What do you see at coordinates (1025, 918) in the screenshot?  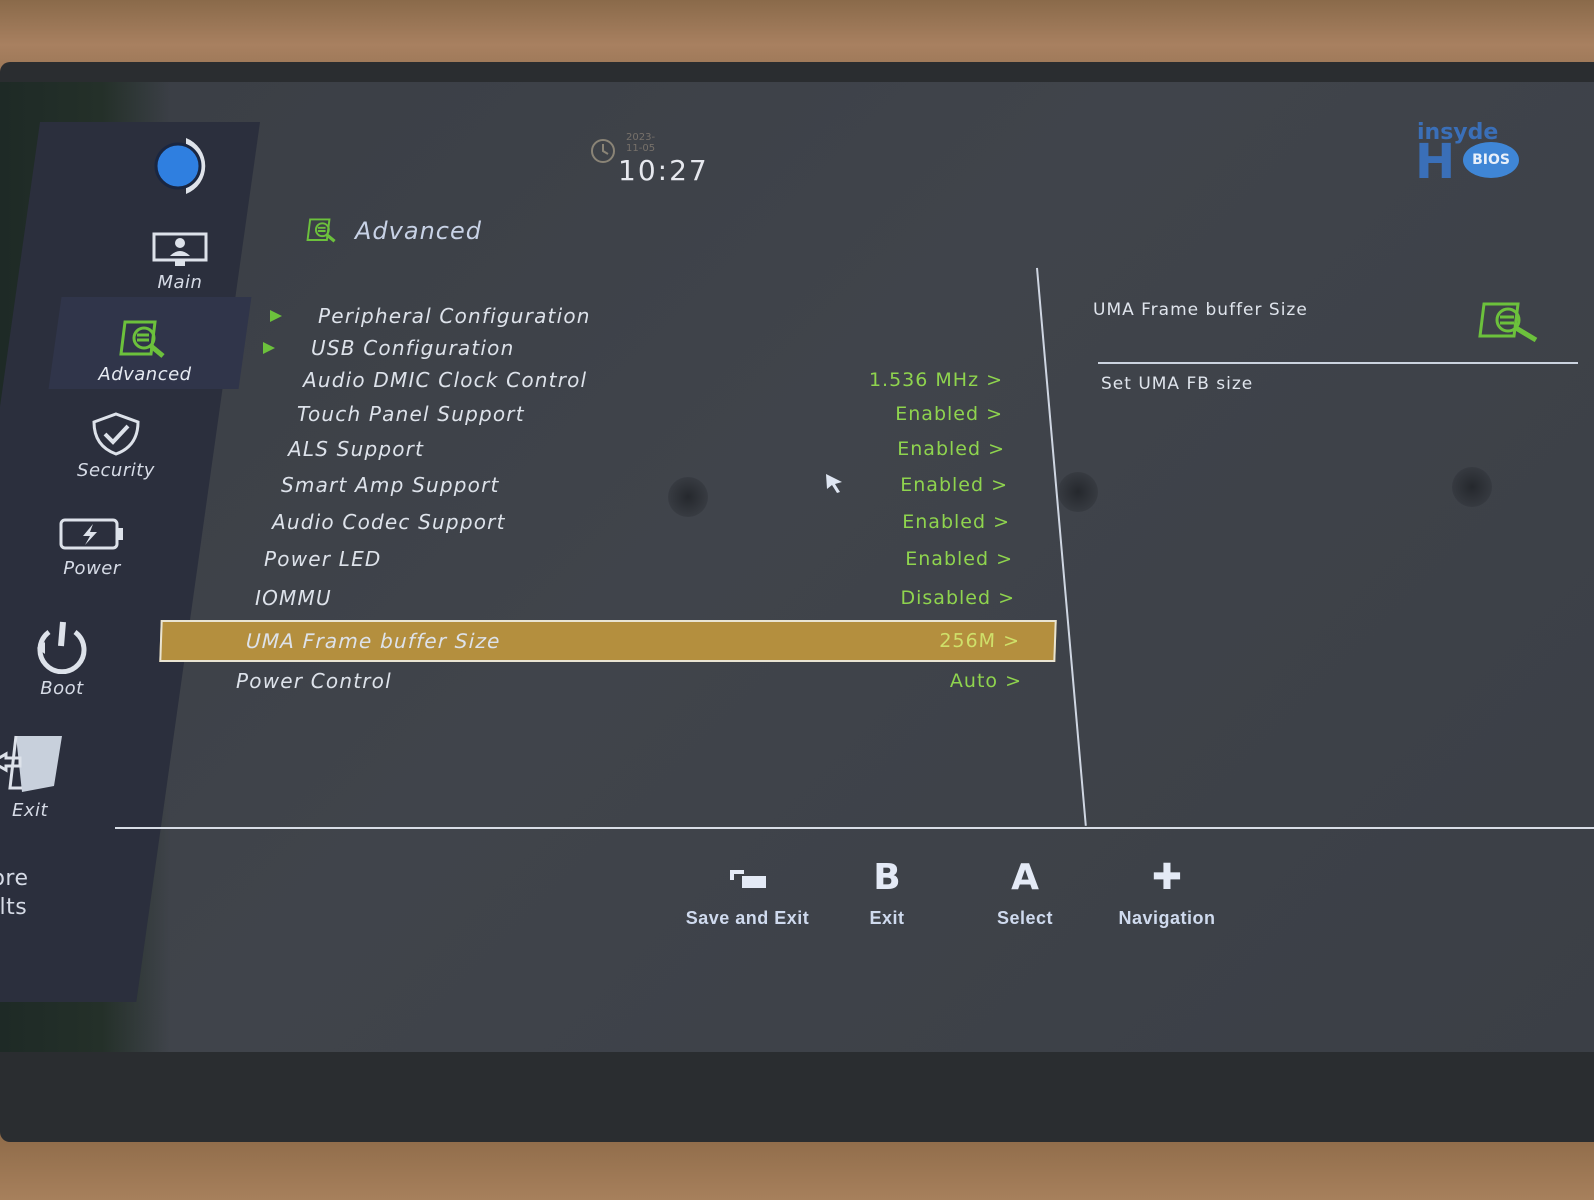 I see `footer-button-label: Select` at bounding box center [1025, 918].